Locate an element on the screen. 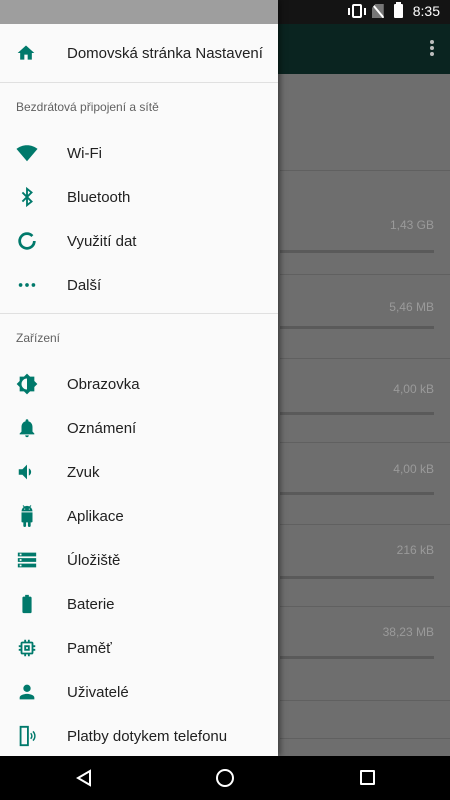 This screenshot has height=800, width=450. drawer-item-battery: Baterie is located at coordinates (139, 604).